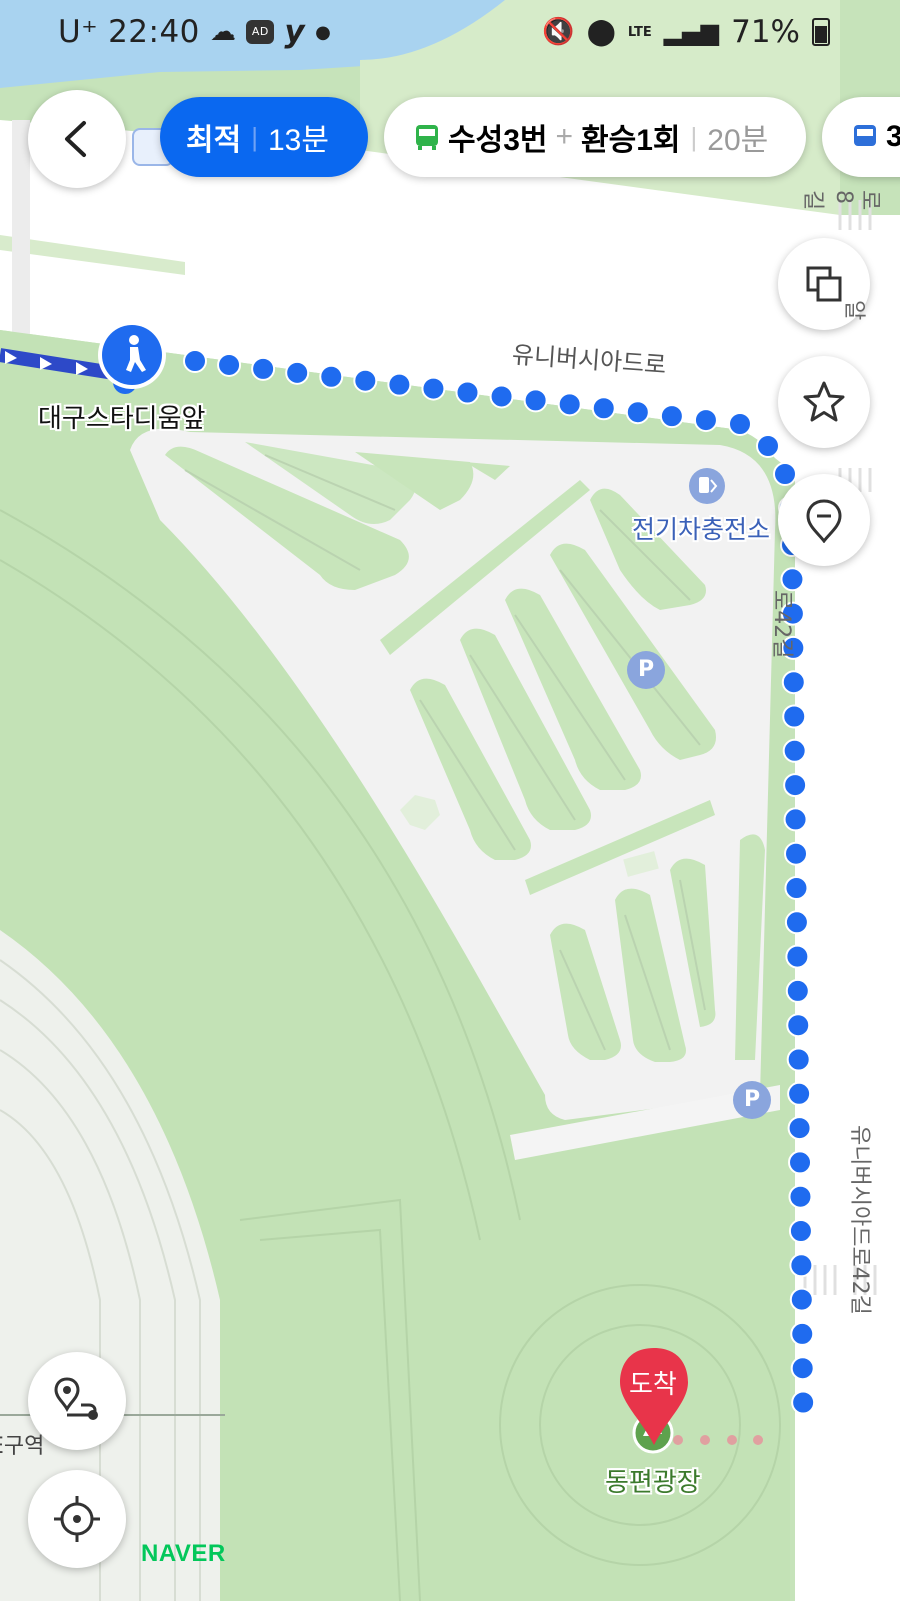  I want to click on road-label-42gil-upper: 로42길, so click(781, 624).